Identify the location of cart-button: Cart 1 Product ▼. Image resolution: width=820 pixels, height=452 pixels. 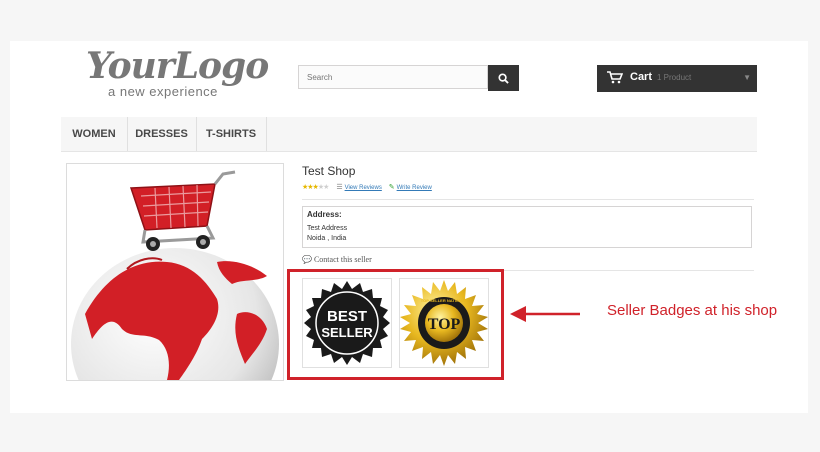
(677, 78).